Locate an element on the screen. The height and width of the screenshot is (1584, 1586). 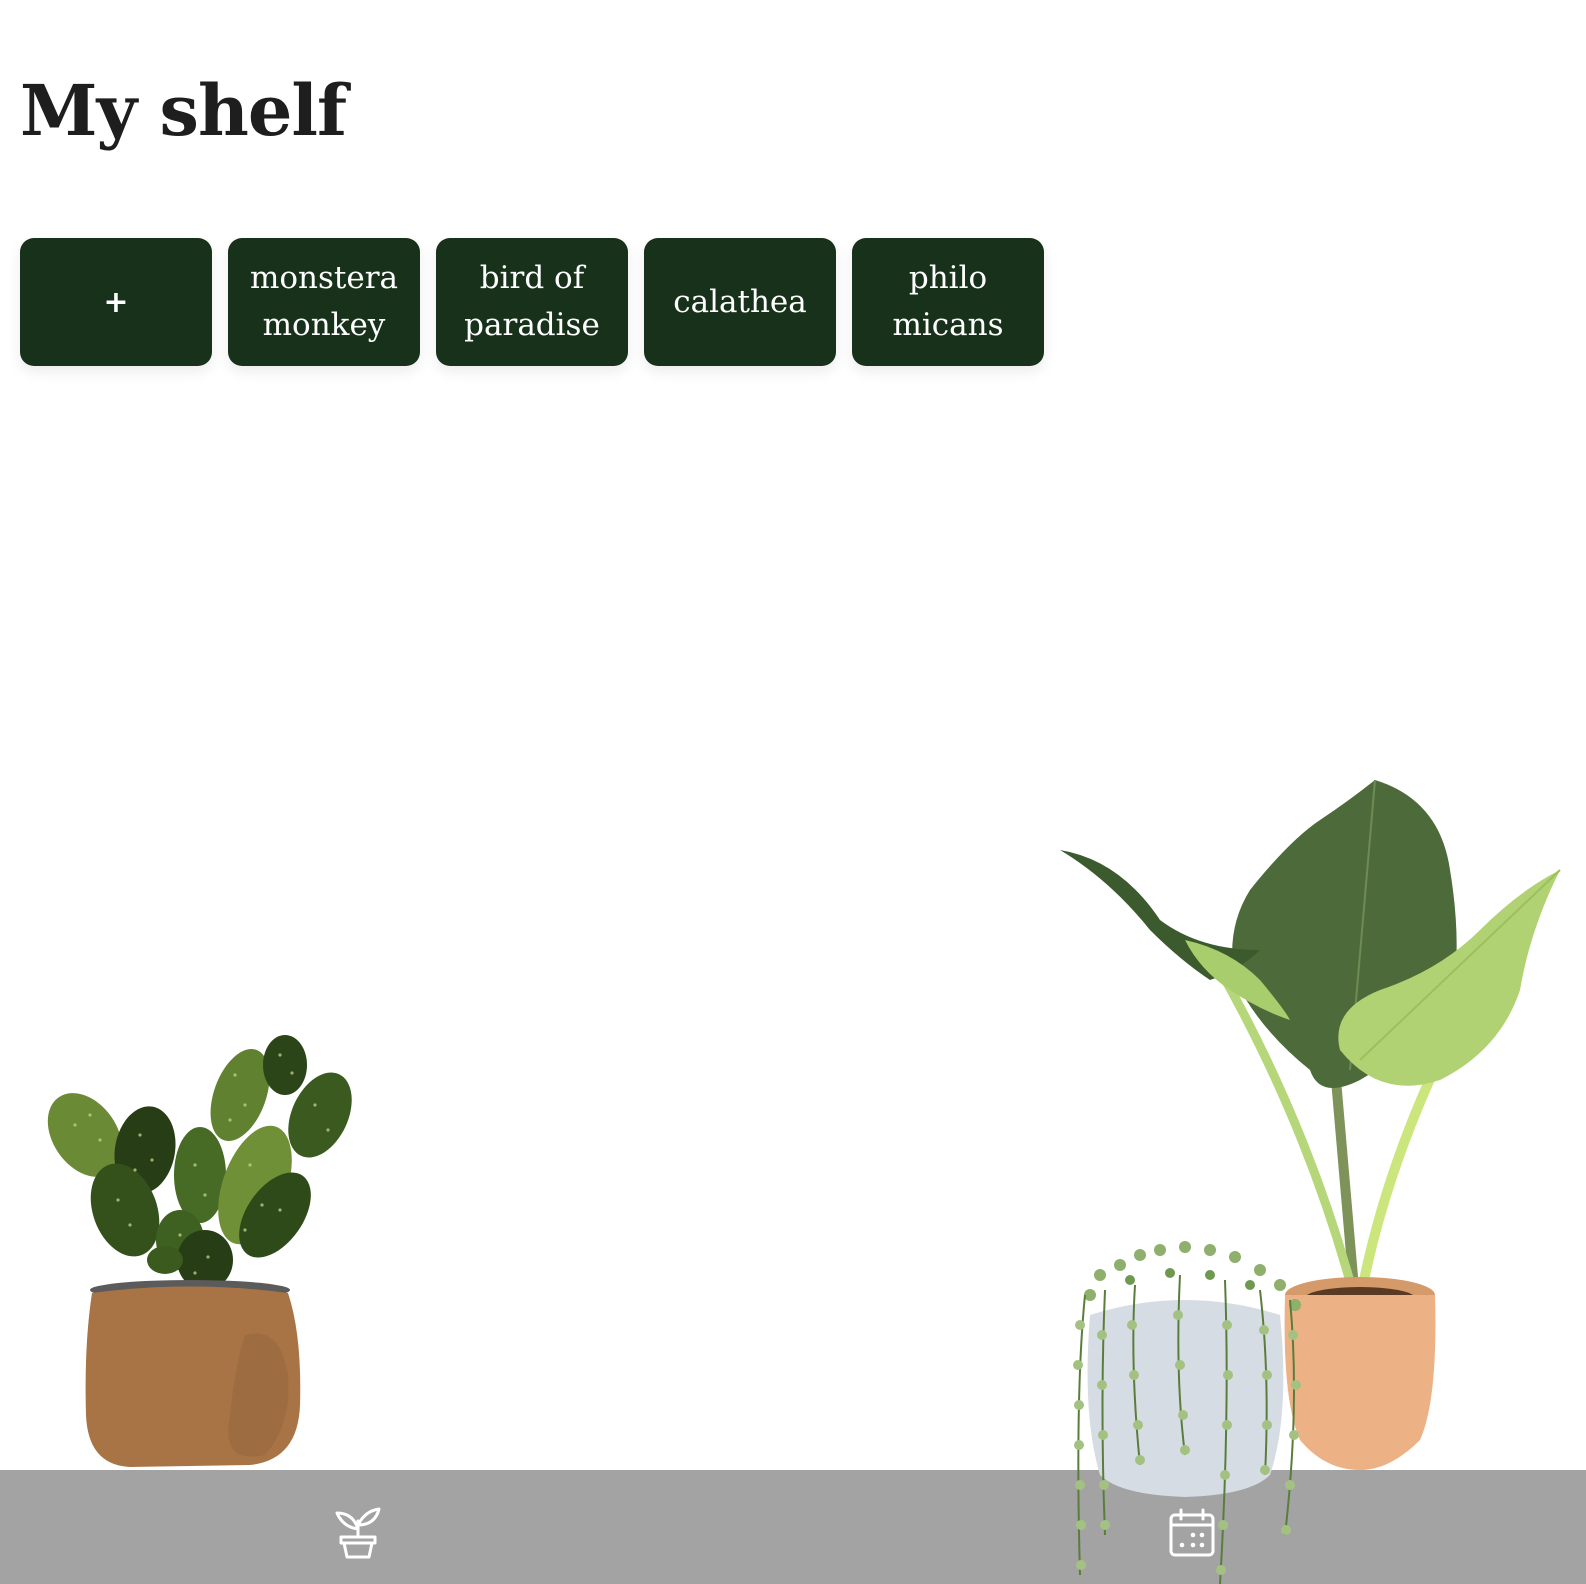
plant-card-philo-micans: philo micans is located at coordinates (948, 302).